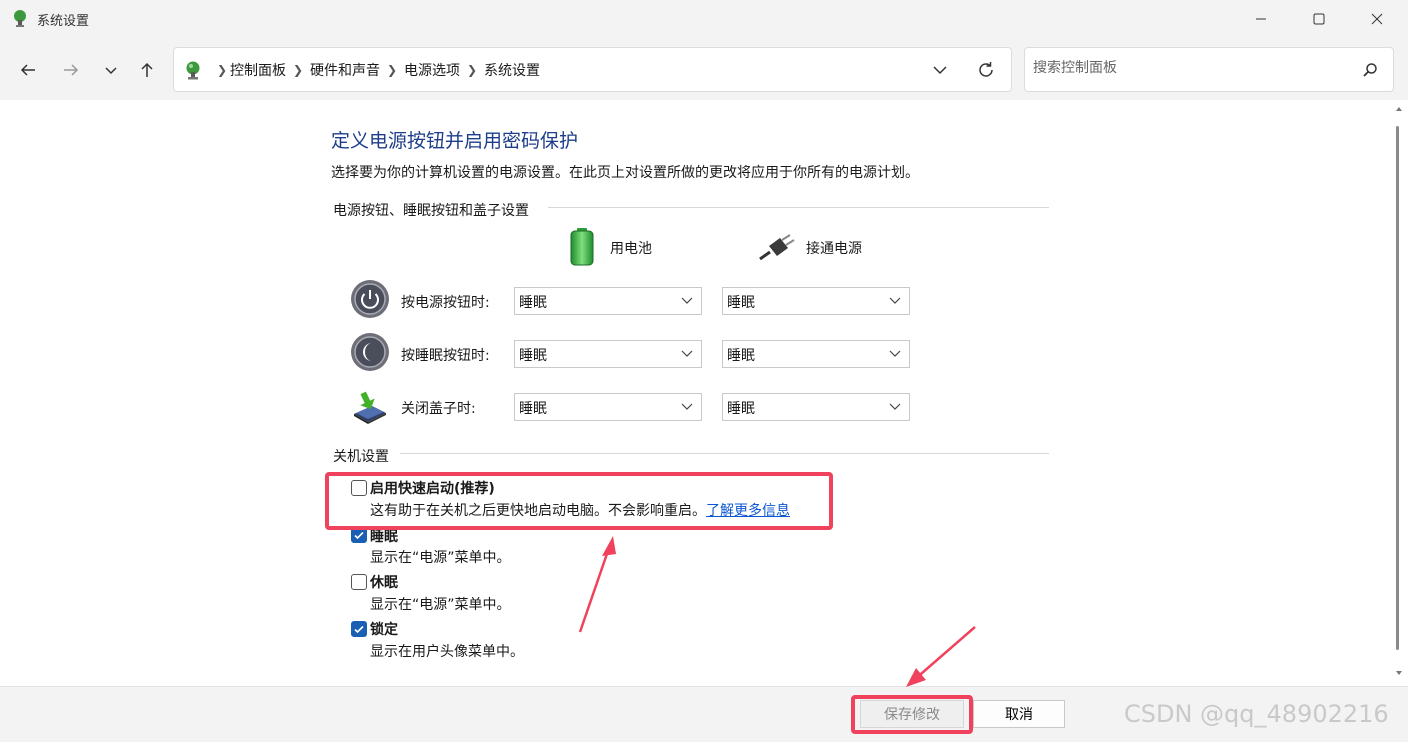 Image resolution: width=1408 pixels, height=742 pixels. What do you see at coordinates (440, 558) in the screenshot?
I see `sleep-description: 显示在“电源”菜单中。` at bounding box center [440, 558].